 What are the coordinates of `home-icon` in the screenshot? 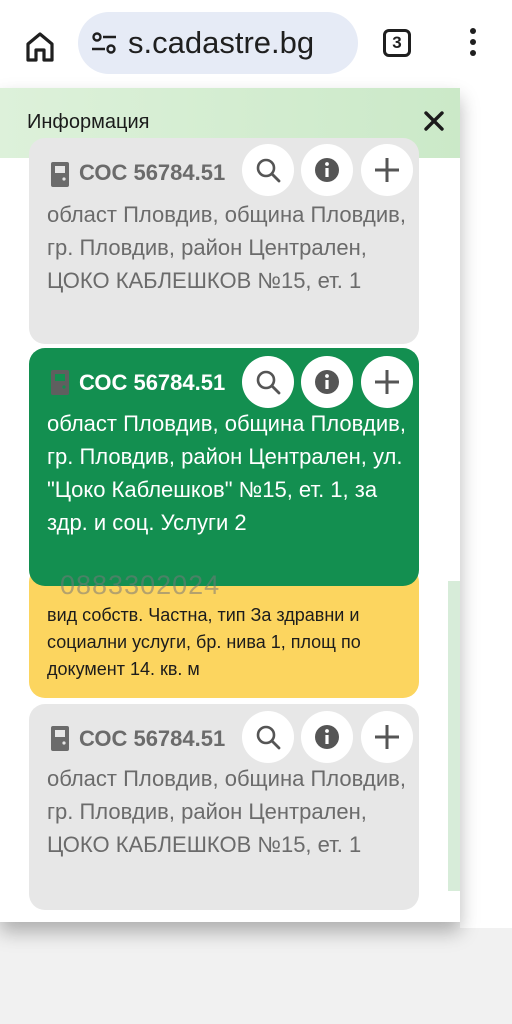 It's located at (40, 46).